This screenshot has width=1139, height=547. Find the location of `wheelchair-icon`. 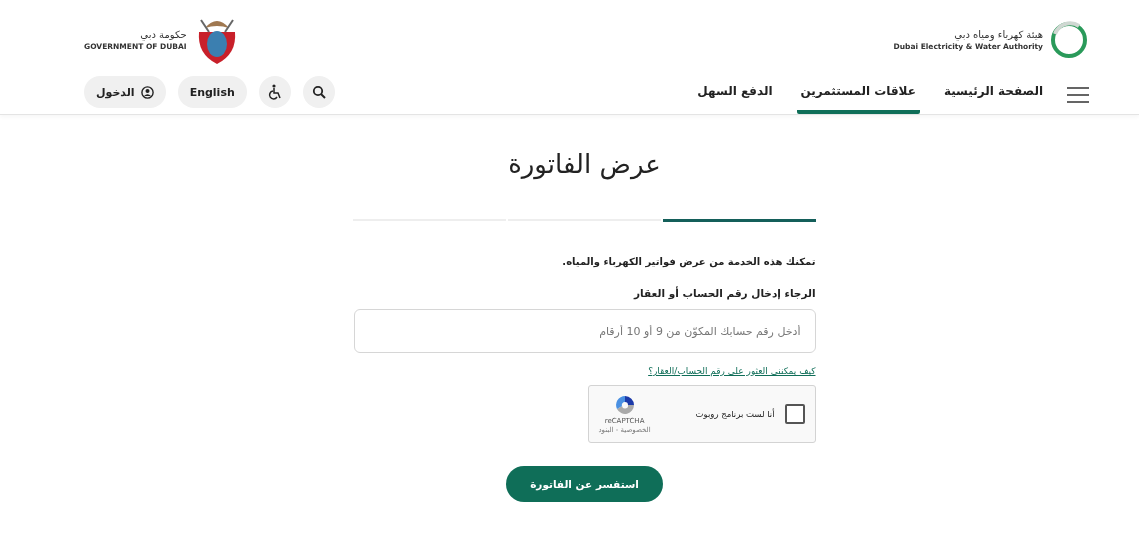

wheelchair-icon is located at coordinates (274, 92).